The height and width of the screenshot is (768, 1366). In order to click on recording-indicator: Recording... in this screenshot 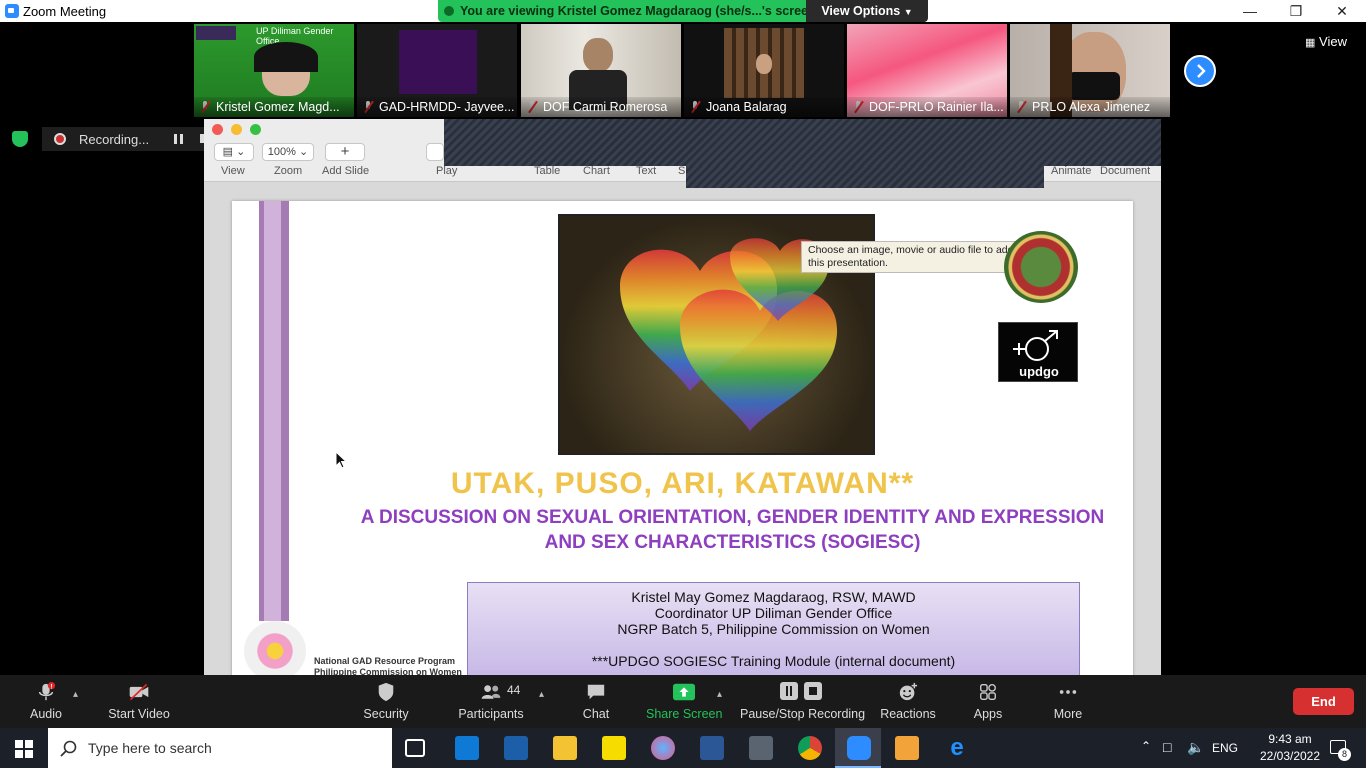, I will do `click(129, 139)`.